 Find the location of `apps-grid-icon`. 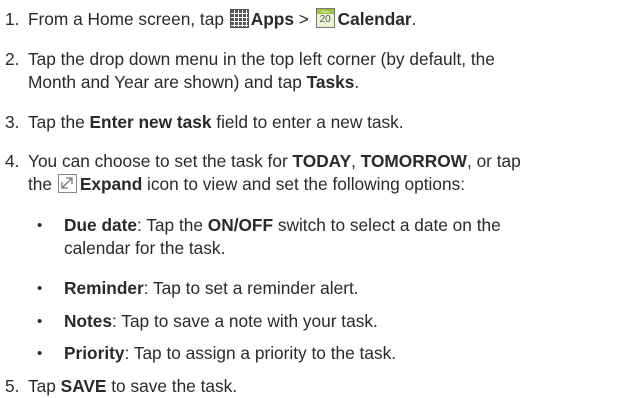

apps-grid-icon is located at coordinates (239, 18).